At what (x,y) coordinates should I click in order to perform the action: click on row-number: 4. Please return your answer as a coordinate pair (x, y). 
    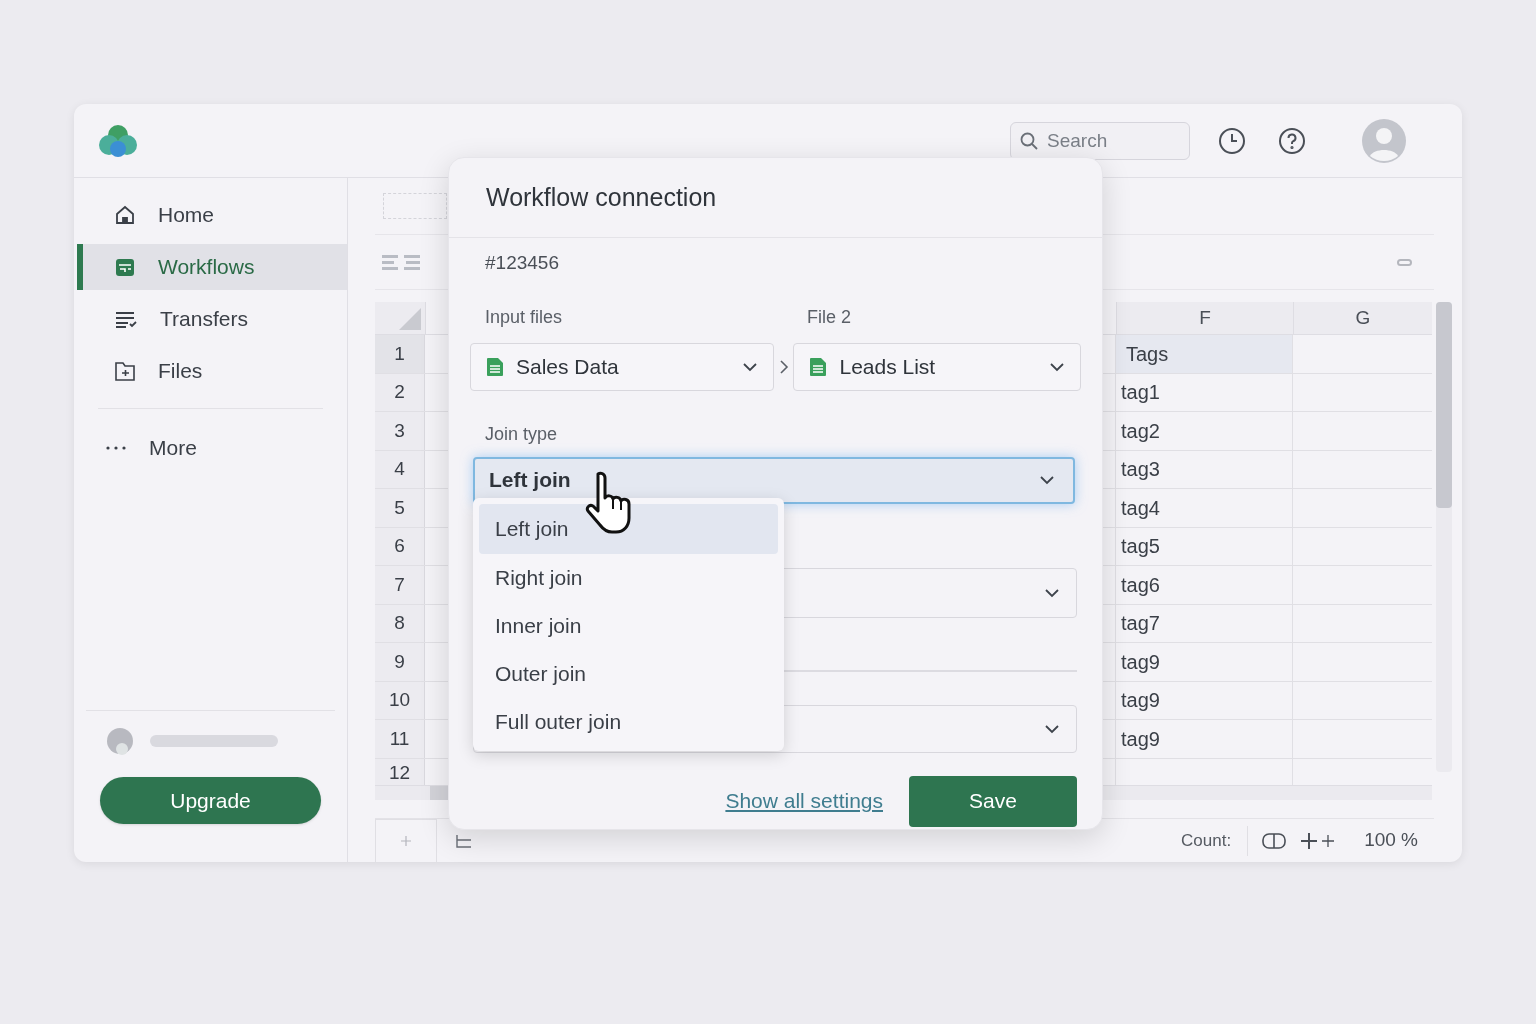
    Looking at the image, I should click on (400, 469).